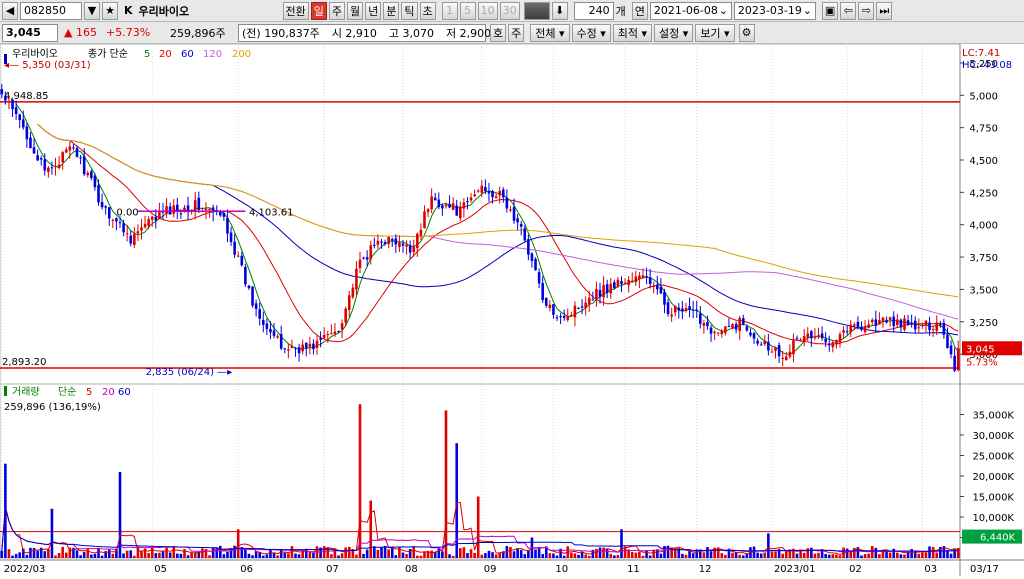 The image size is (1024, 579). What do you see at coordinates (516, 32) in the screenshot?
I see `stock-button: 주` at bounding box center [516, 32].